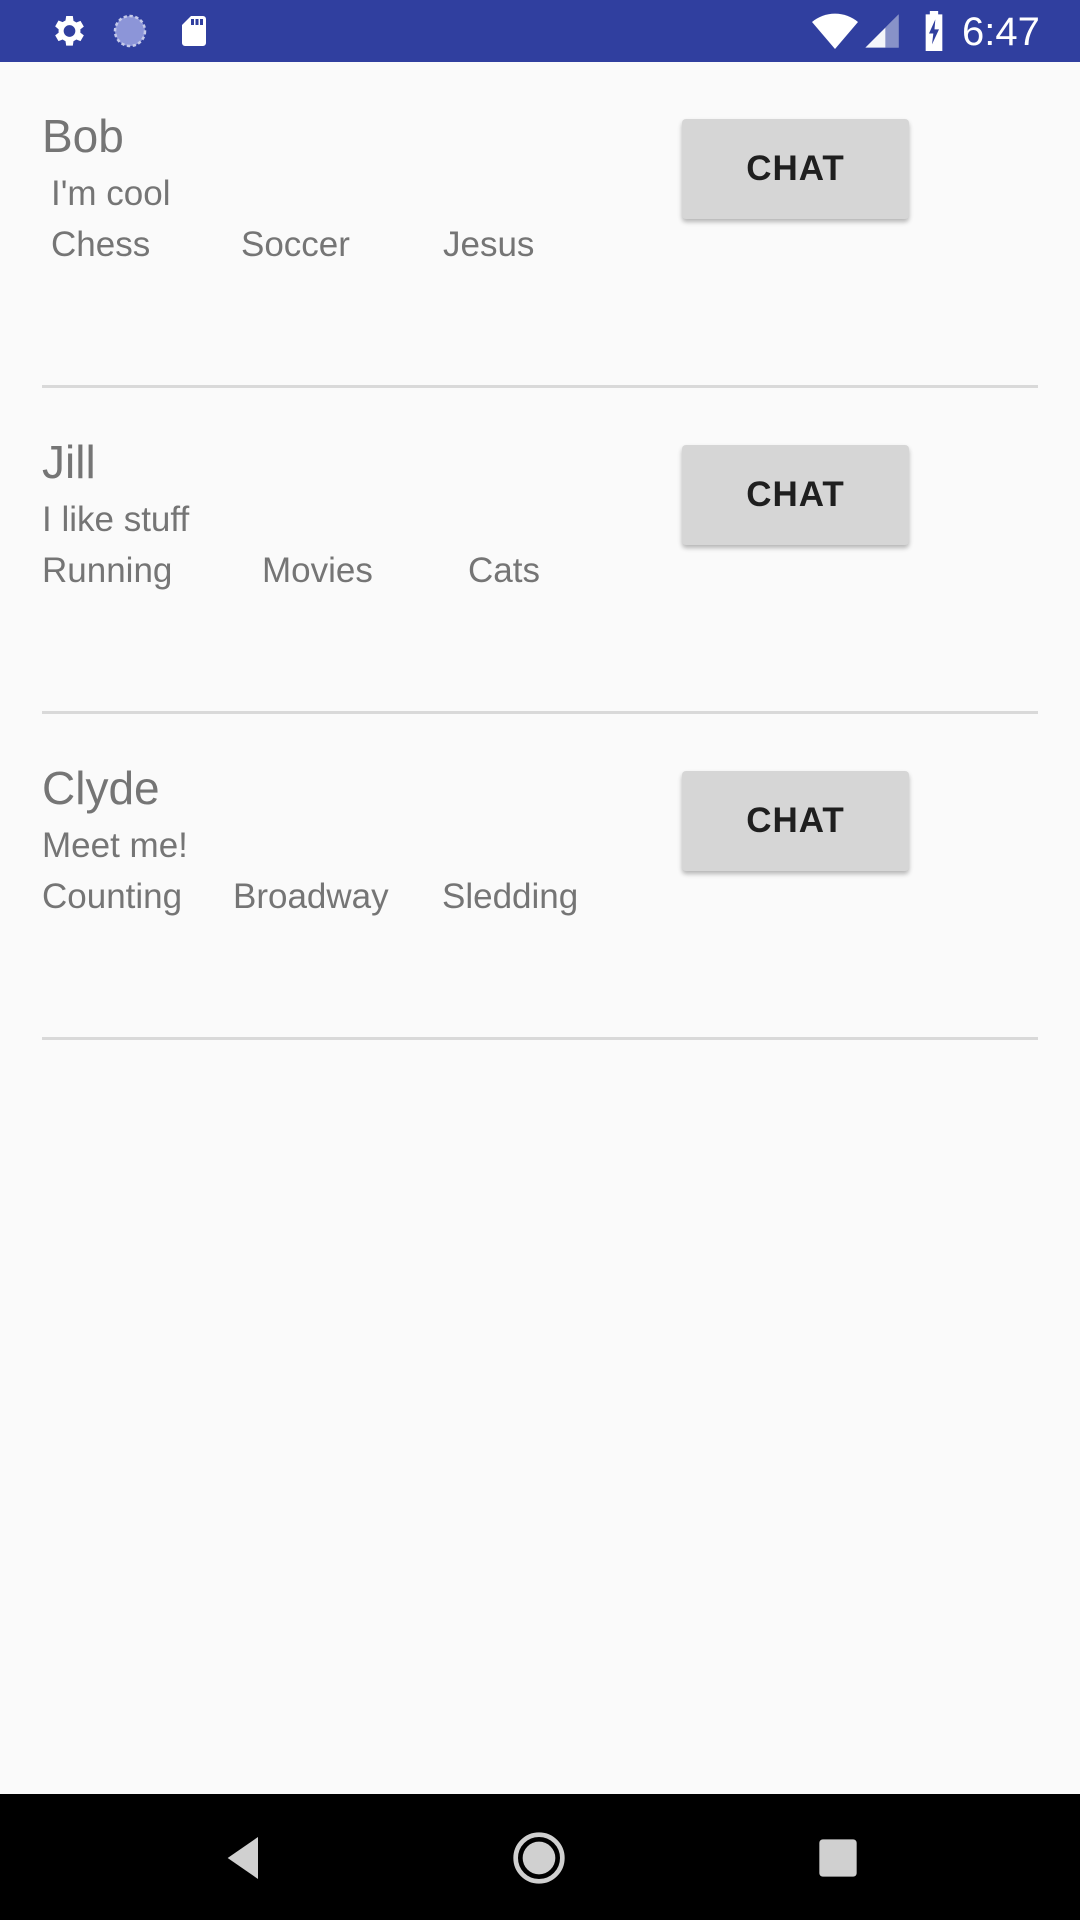 The height and width of the screenshot is (1920, 1080). What do you see at coordinates (116, 519) in the screenshot?
I see `profile-bio: I like stuff` at bounding box center [116, 519].